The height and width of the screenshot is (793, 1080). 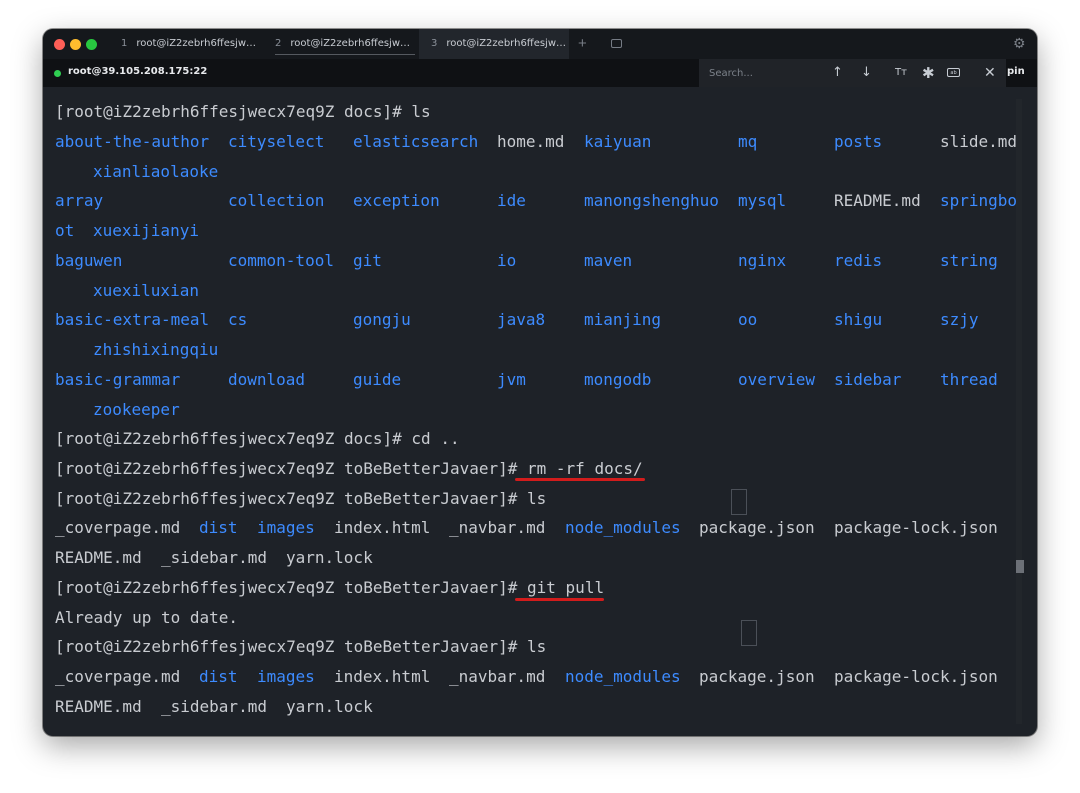 What do you see at coordinates (979, 200) in the screenshot?
I see `dir-entry: springbo` at bounding box center [979, 200].